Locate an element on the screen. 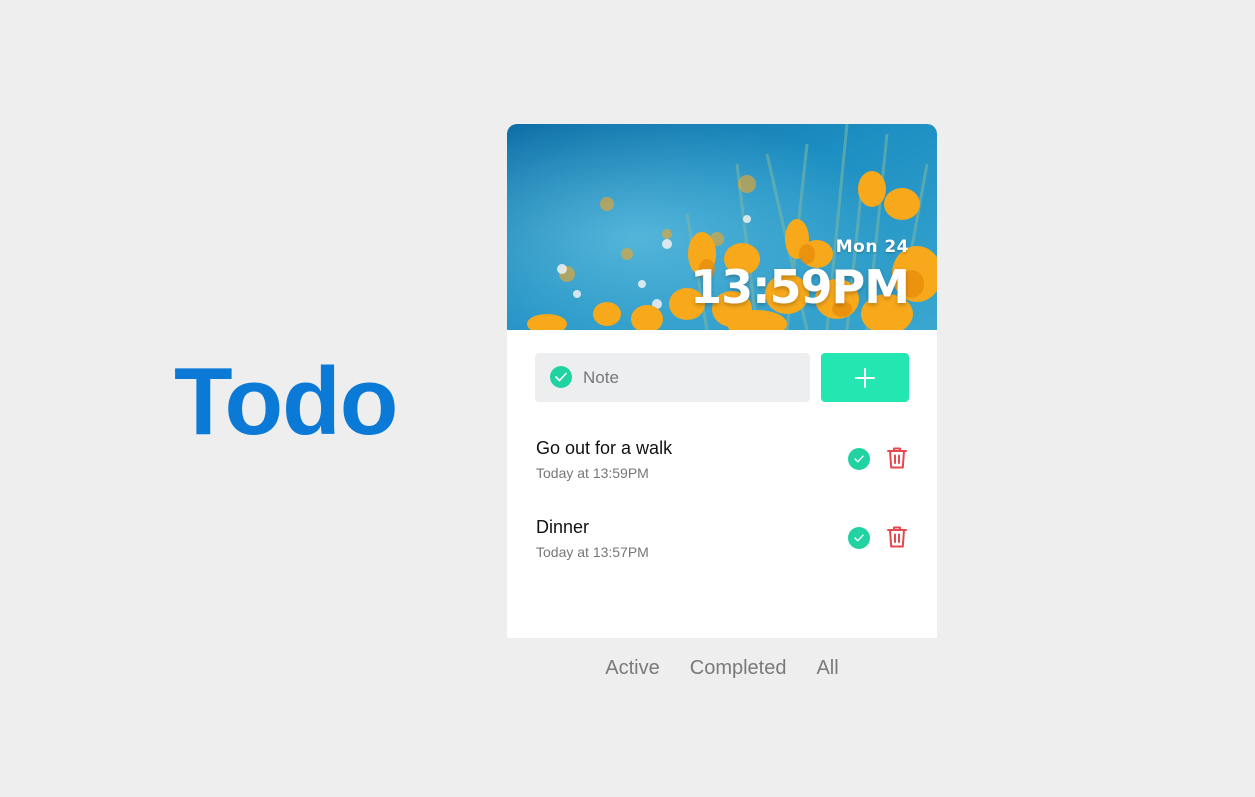  new-note-row is located at coordinates (722, 377).